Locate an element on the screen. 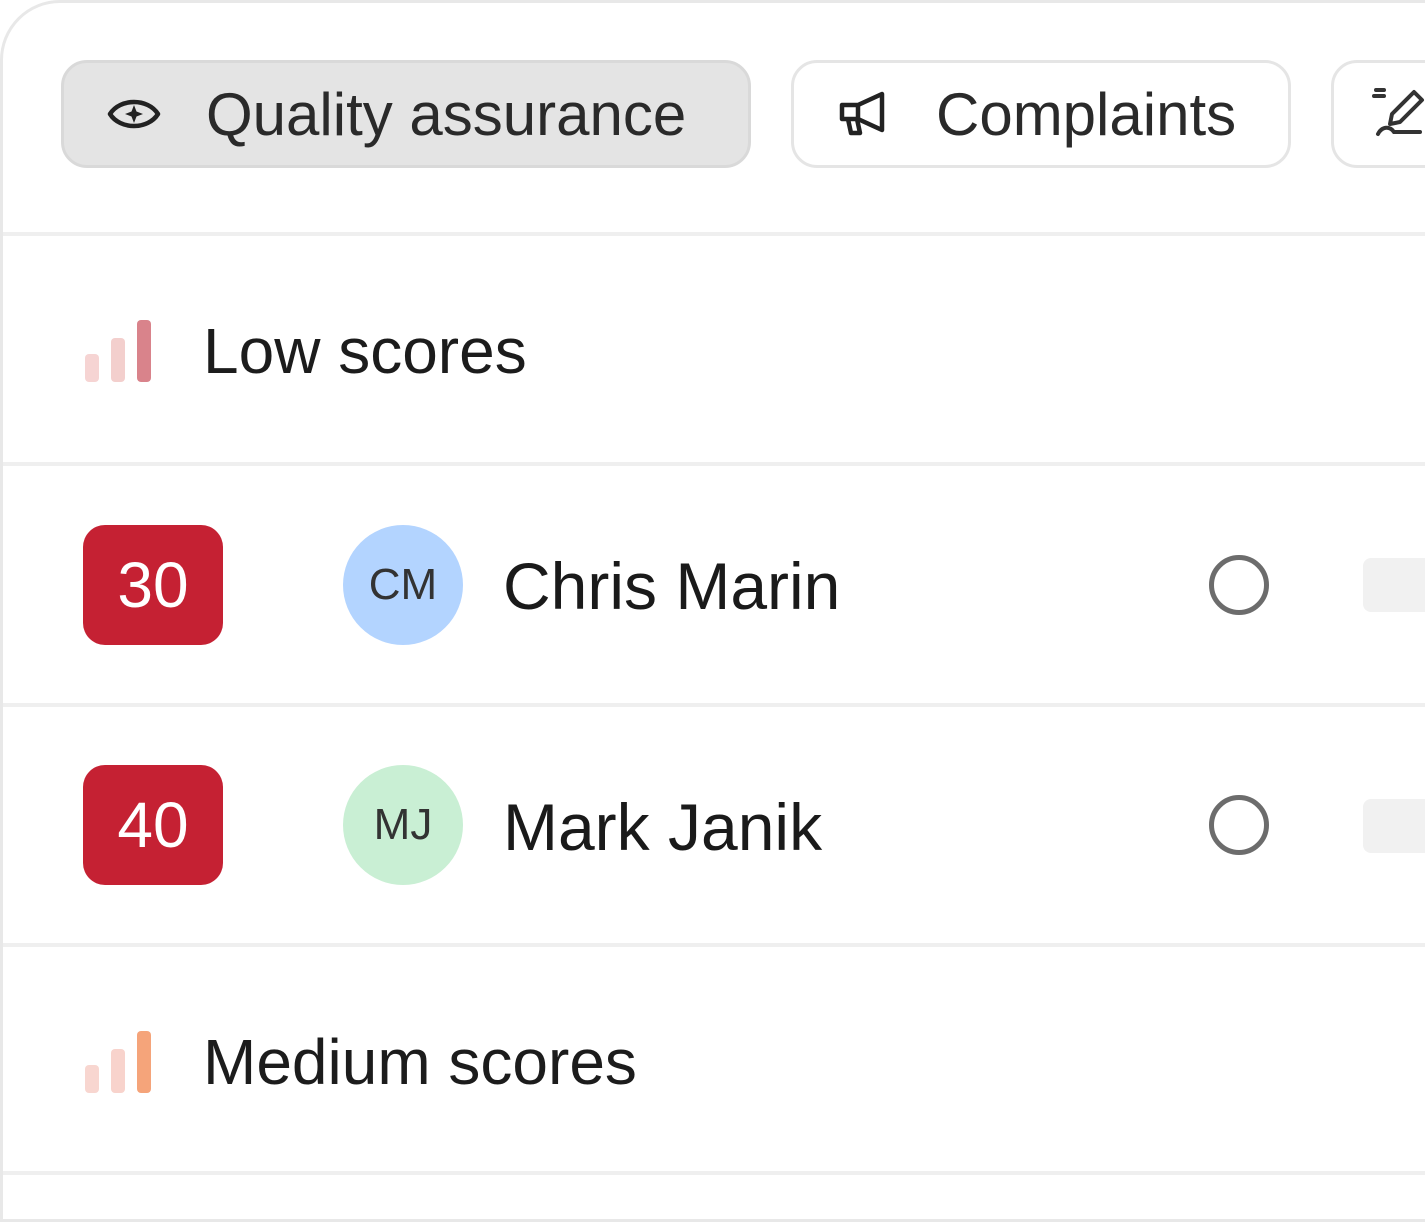 Image resolution: width=1425 pixels, height=1225 pixels. tab-complaints-label: Complaints is located at coordinates (1086, 114).